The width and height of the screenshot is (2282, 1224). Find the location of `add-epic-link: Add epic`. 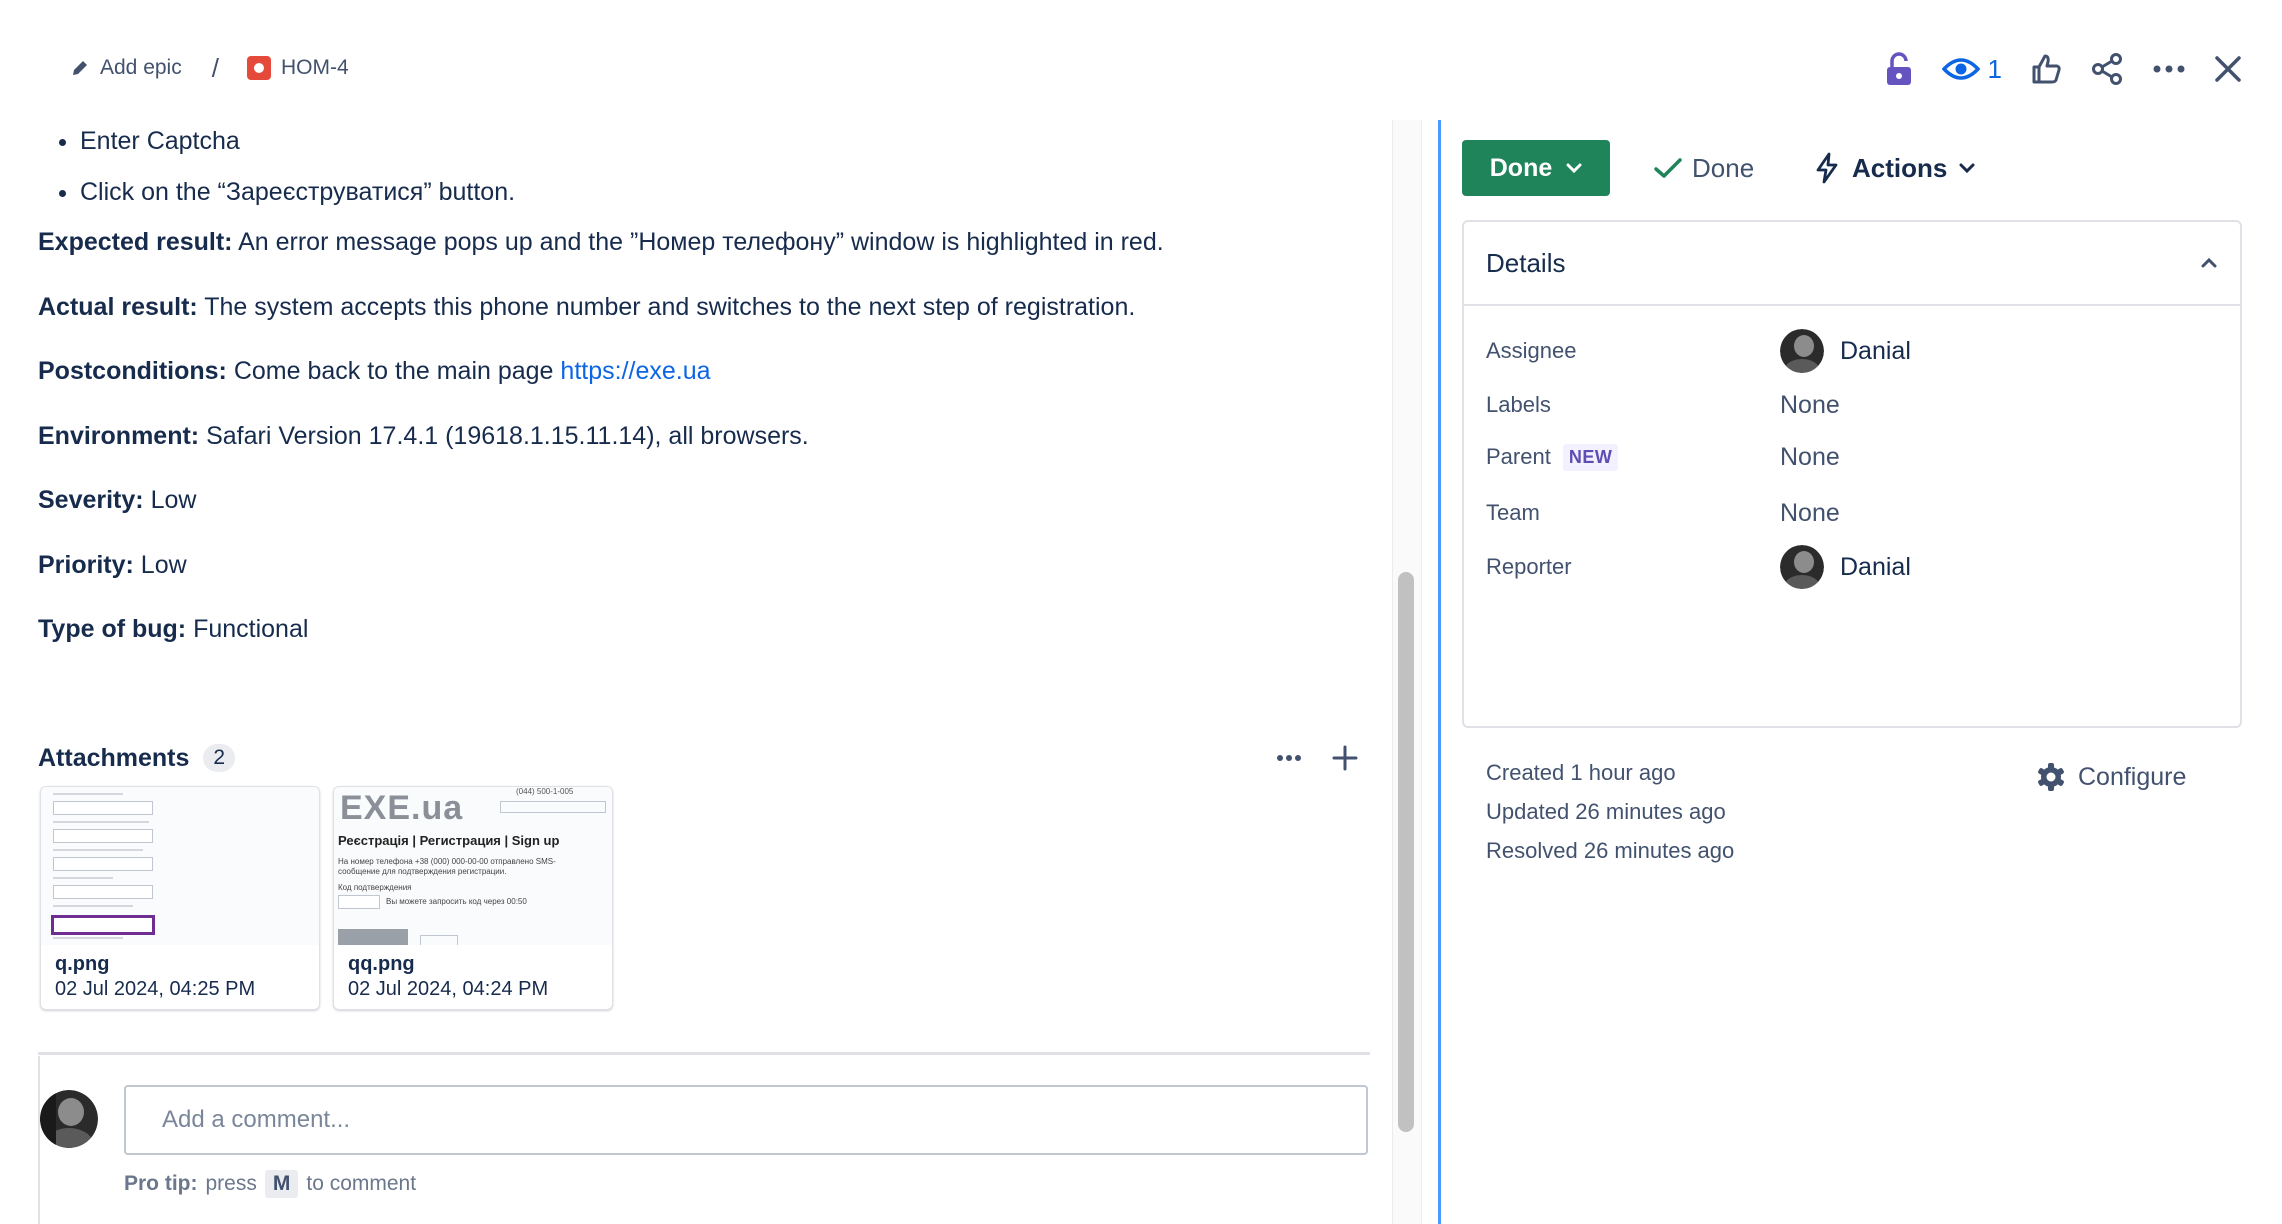

add-epic-link: Add epic is located at coordinates (126, 68).